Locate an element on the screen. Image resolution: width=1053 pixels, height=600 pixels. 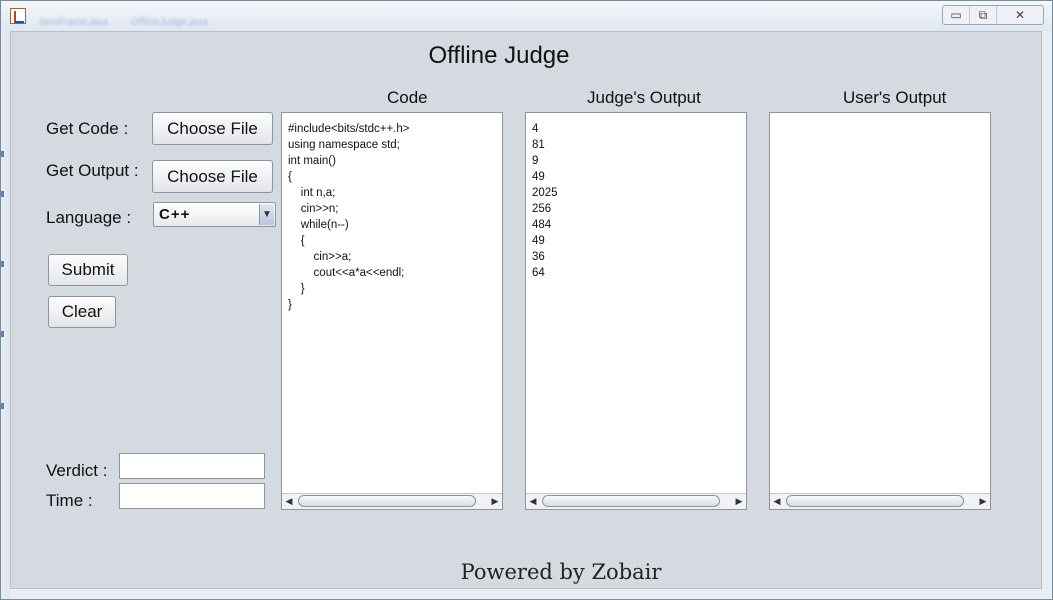
choose-output-file-button: Choose File is located at coordinates (212, 176).